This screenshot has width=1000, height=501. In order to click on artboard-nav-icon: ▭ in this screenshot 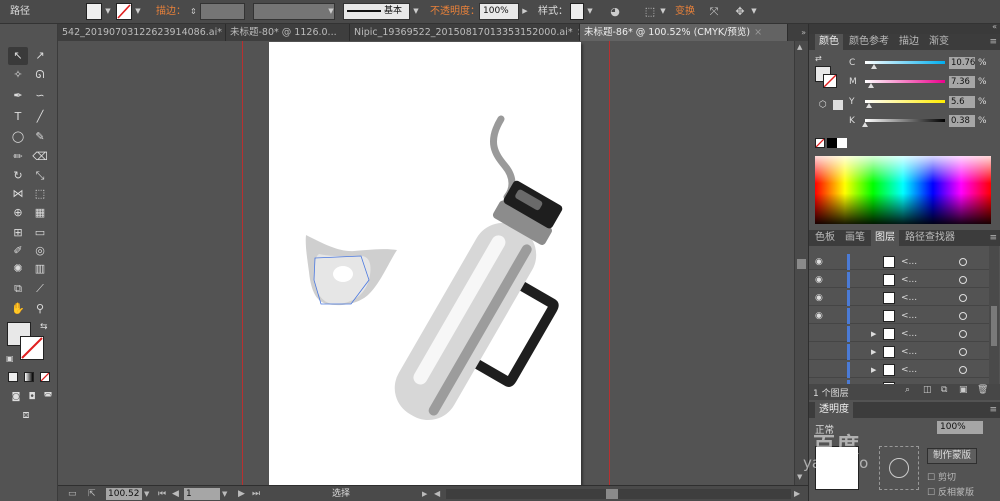, I will do `click(72, 494)`.